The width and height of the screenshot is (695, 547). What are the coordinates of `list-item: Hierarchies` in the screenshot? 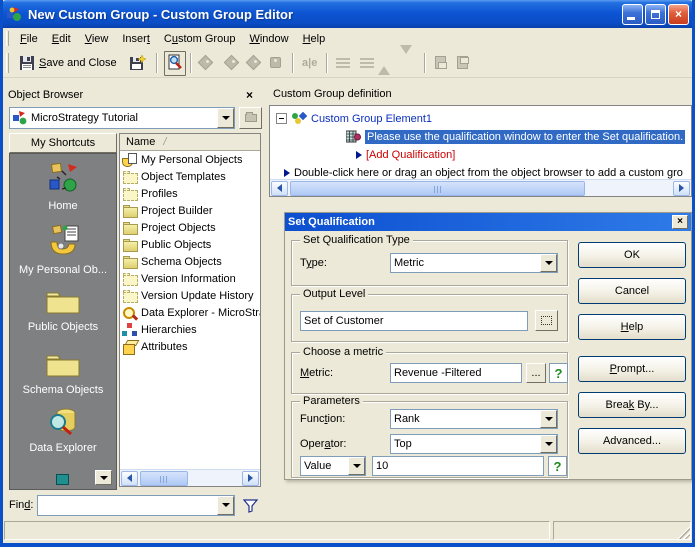 It's located at (190, 329).